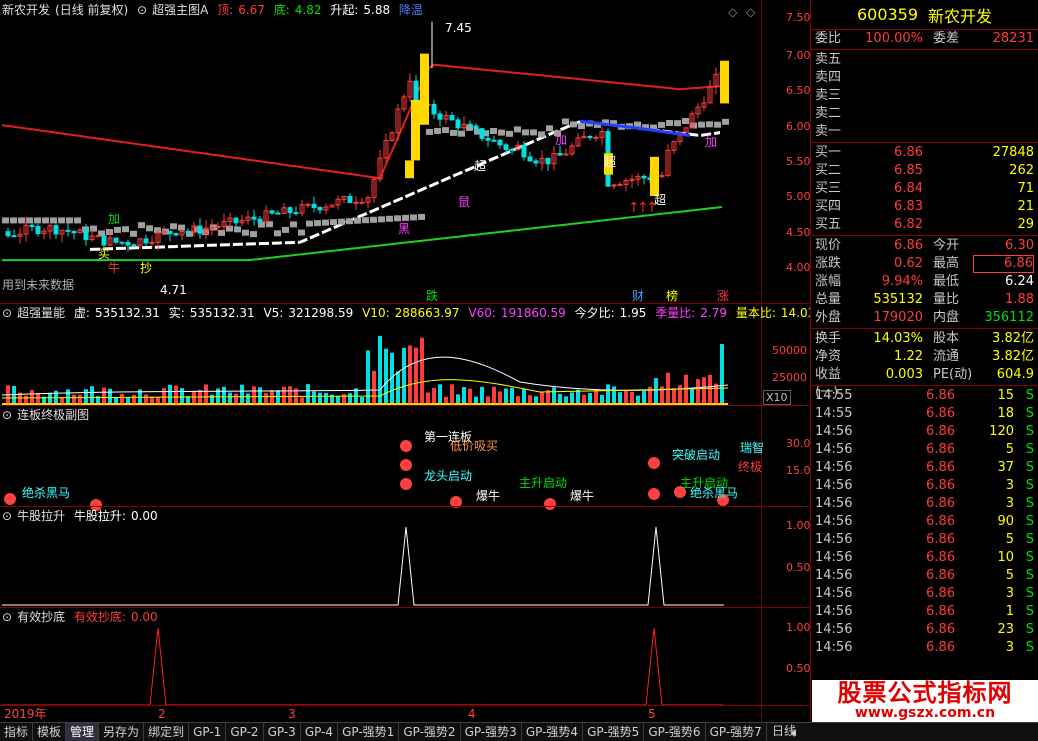 The image size is (1038, 741). Describe the element at coordinates (7, 313) in the screenshot. I see `volume-dropdown-icon: ⊙` at that location.